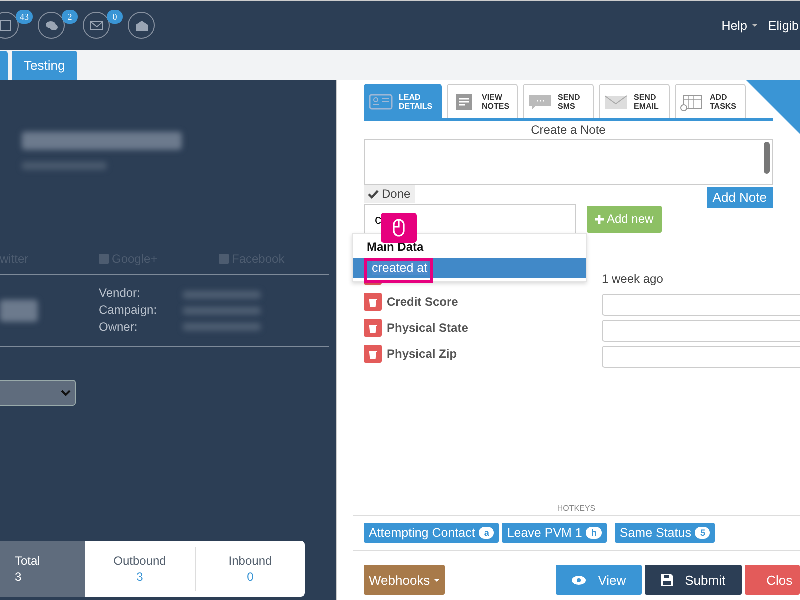  Describe the element at coordinates (115, 17) in the screenshot. I see `count-badge: 0` at that location.